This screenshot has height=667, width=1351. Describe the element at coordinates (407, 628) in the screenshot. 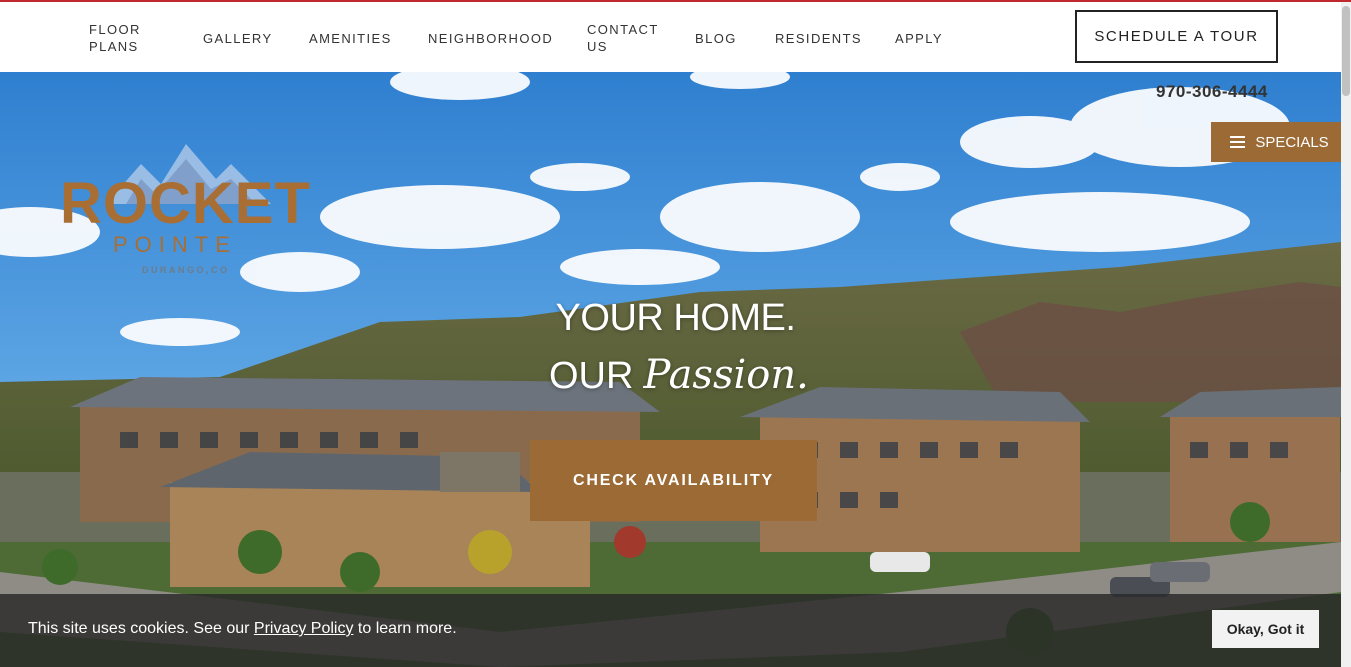

I see `cookie-text-after: to learn more.` at that location.